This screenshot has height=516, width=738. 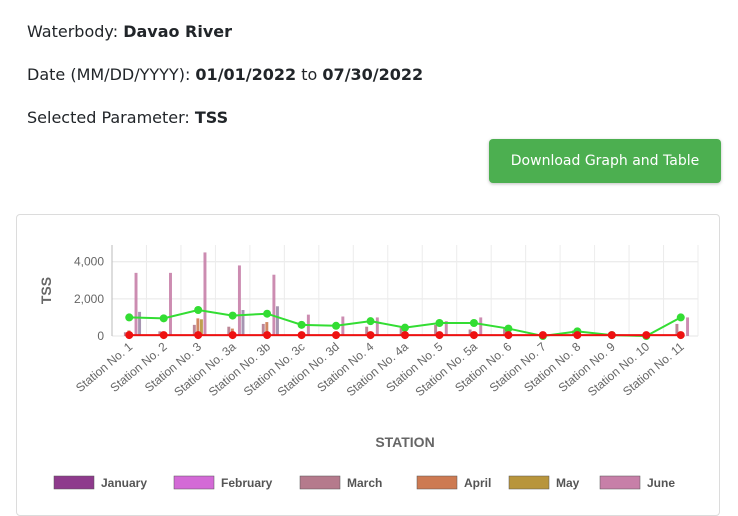 What do you see at coordinates (73, 31) in the screenshot?
I see `waterbody-label: Waterbody:` at bounding box center [73, 31].